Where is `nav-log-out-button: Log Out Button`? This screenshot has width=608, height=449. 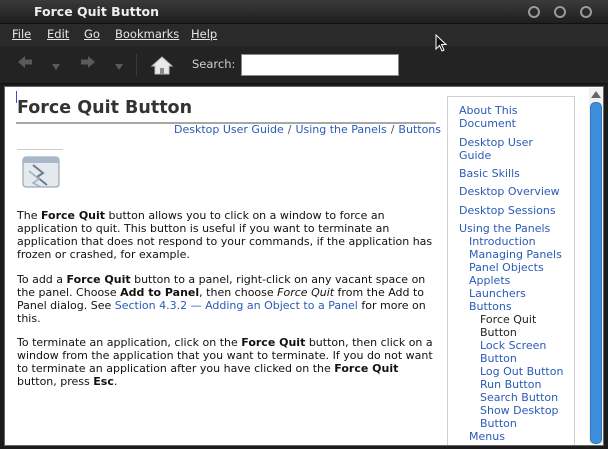
nav-log-out-button: Log Out Button is located at coordinates (521, 371).